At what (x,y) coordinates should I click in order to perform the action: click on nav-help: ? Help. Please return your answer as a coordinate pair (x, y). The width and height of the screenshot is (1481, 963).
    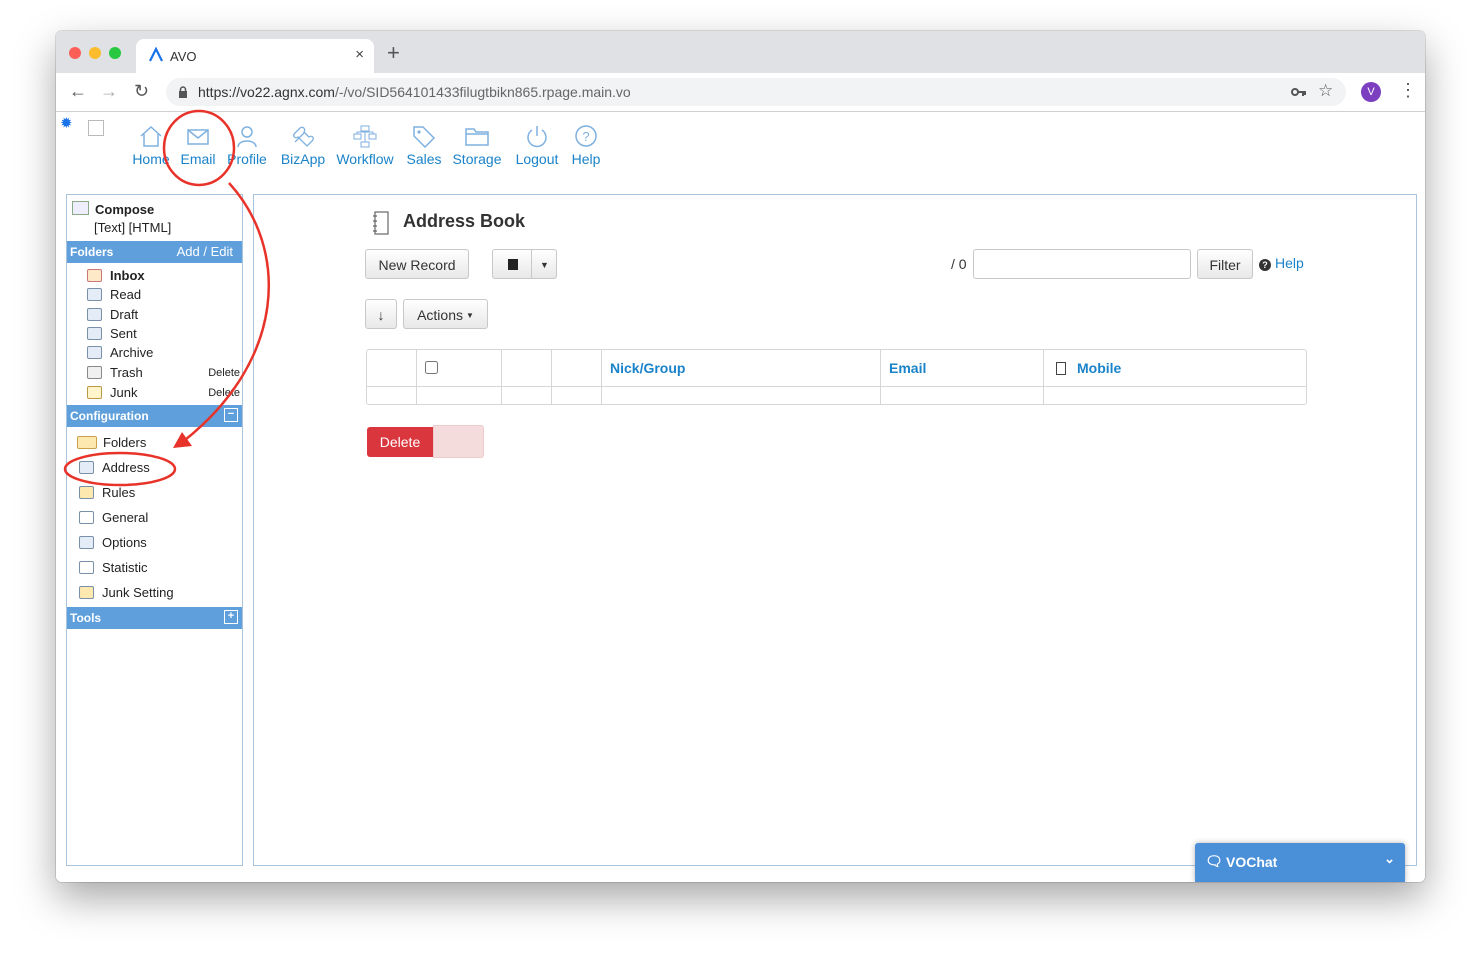
    Looking at the image, I should click on (586, 145).